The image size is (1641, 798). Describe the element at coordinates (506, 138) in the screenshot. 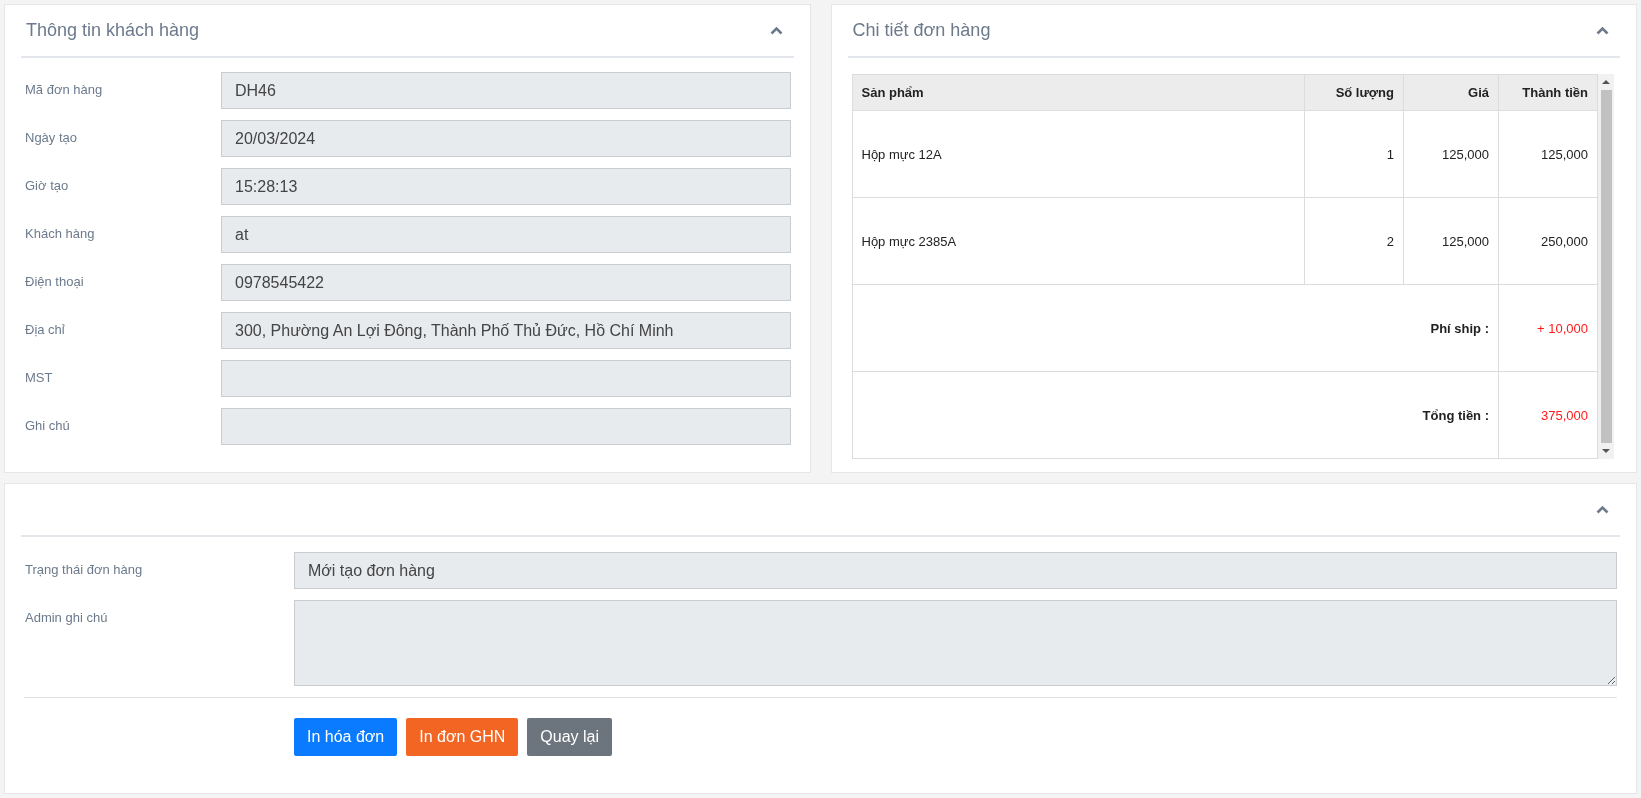

I see `input-field: 20/03/2024` at that location.